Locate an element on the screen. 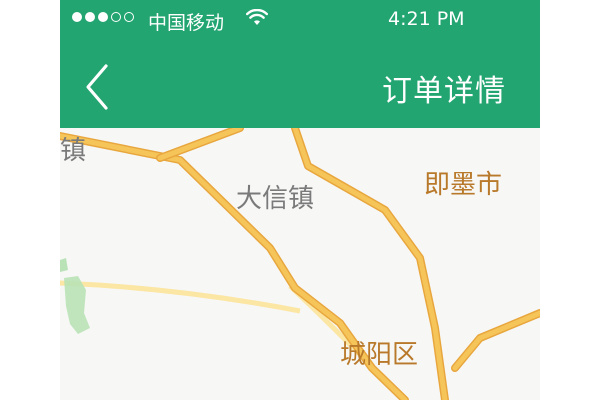  minor-road is located at coordinates (180, 297).